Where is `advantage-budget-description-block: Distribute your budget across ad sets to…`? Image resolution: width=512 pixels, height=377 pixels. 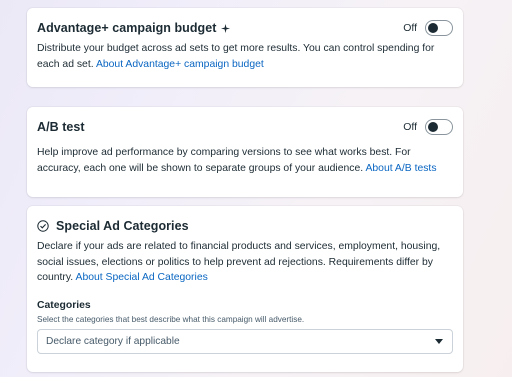
advantage-budget-description-block: Distribute your budget across ad sets to… is located at coordinates (245, 56).